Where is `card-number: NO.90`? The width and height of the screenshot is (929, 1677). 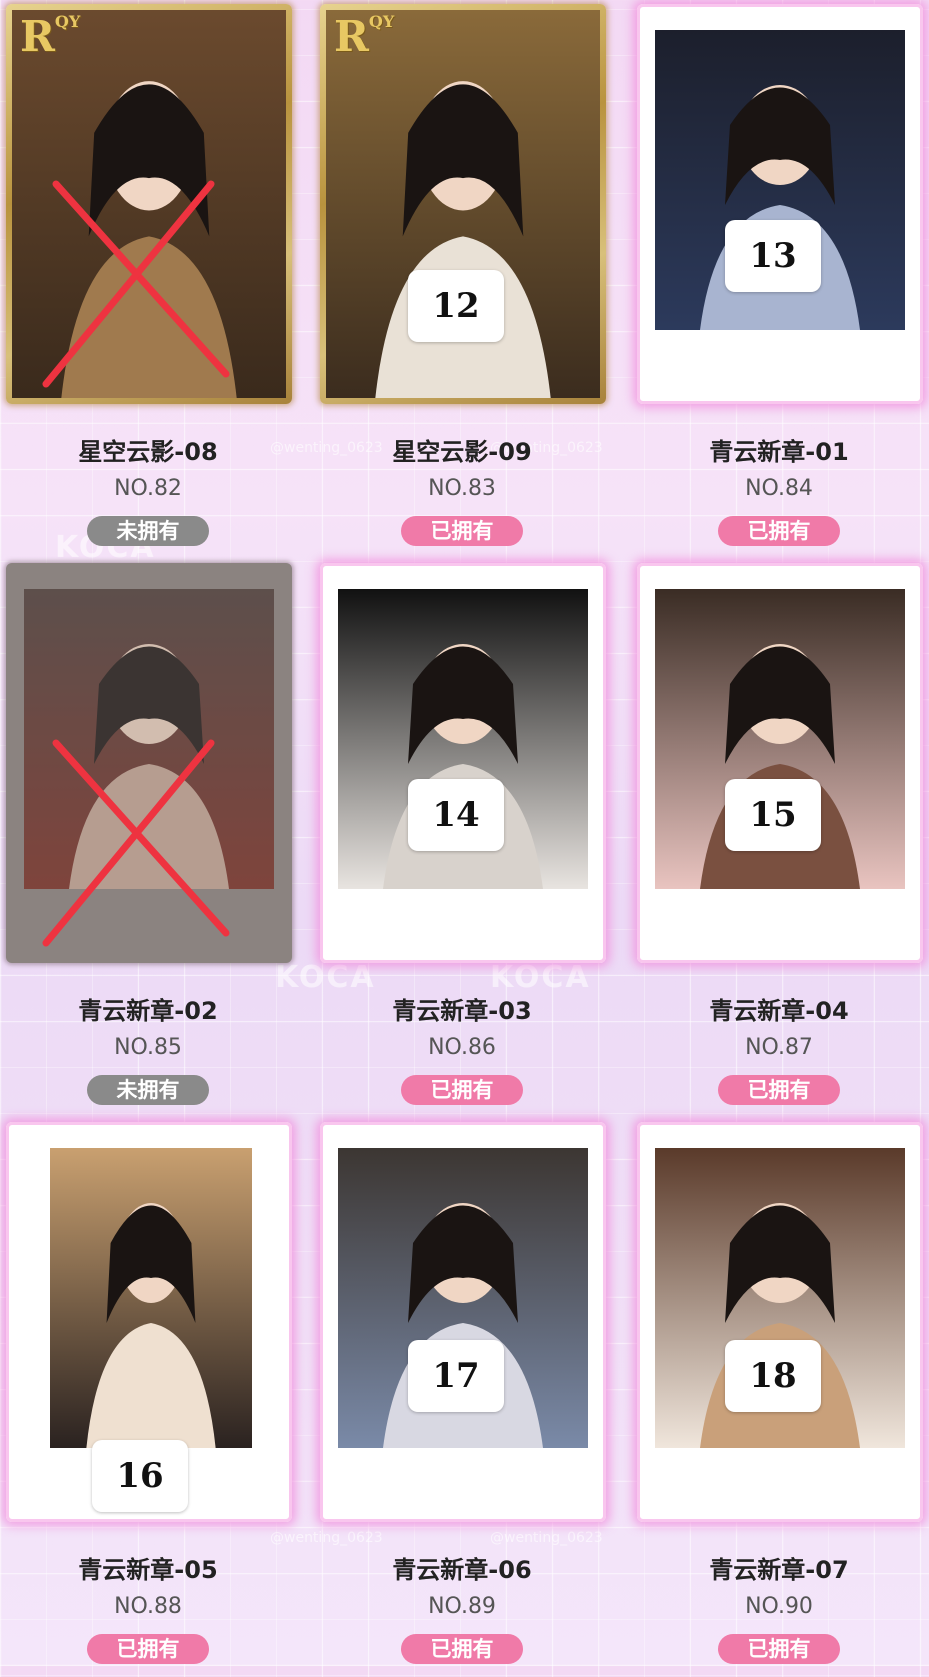 card-number: NO.90 is located at coordinates (779, 1606).